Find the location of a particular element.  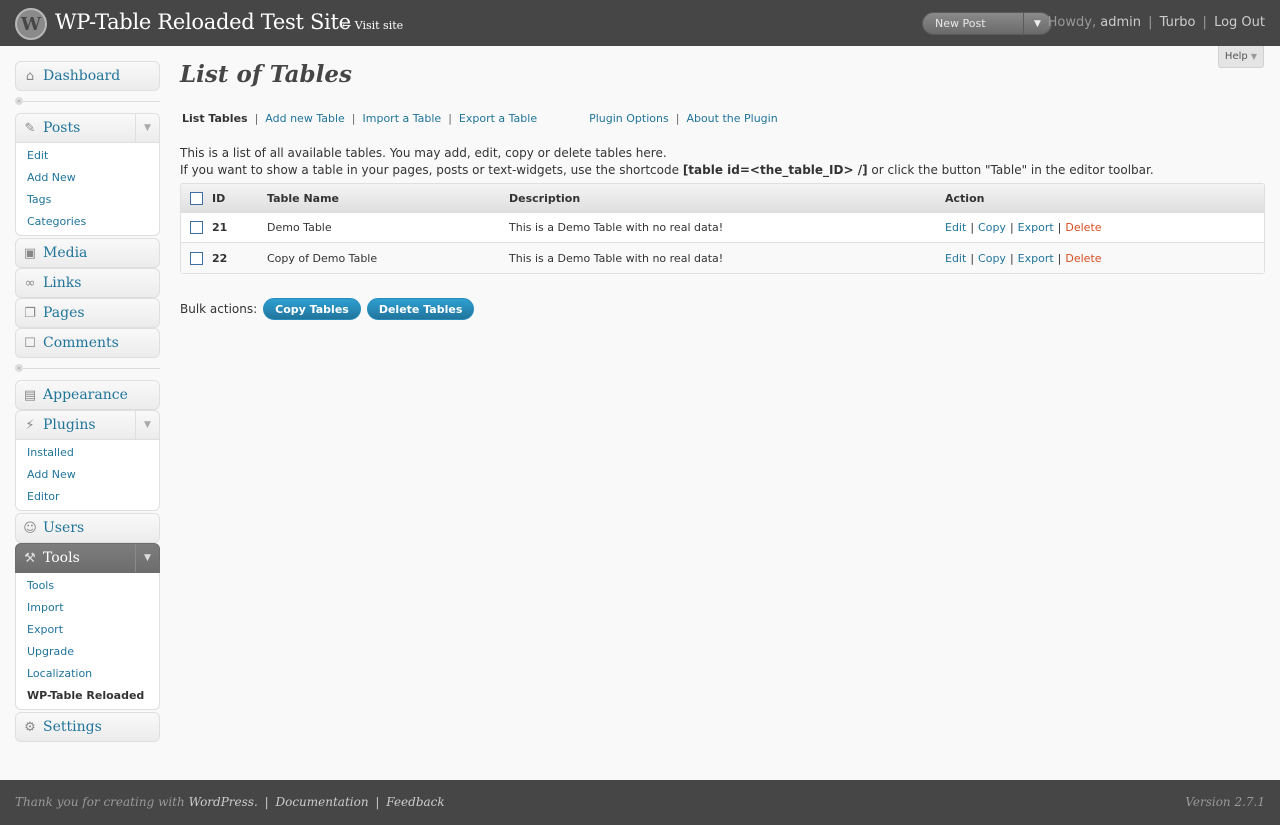

sidebar-item-label: Settings is located at coordinates (72, 727).